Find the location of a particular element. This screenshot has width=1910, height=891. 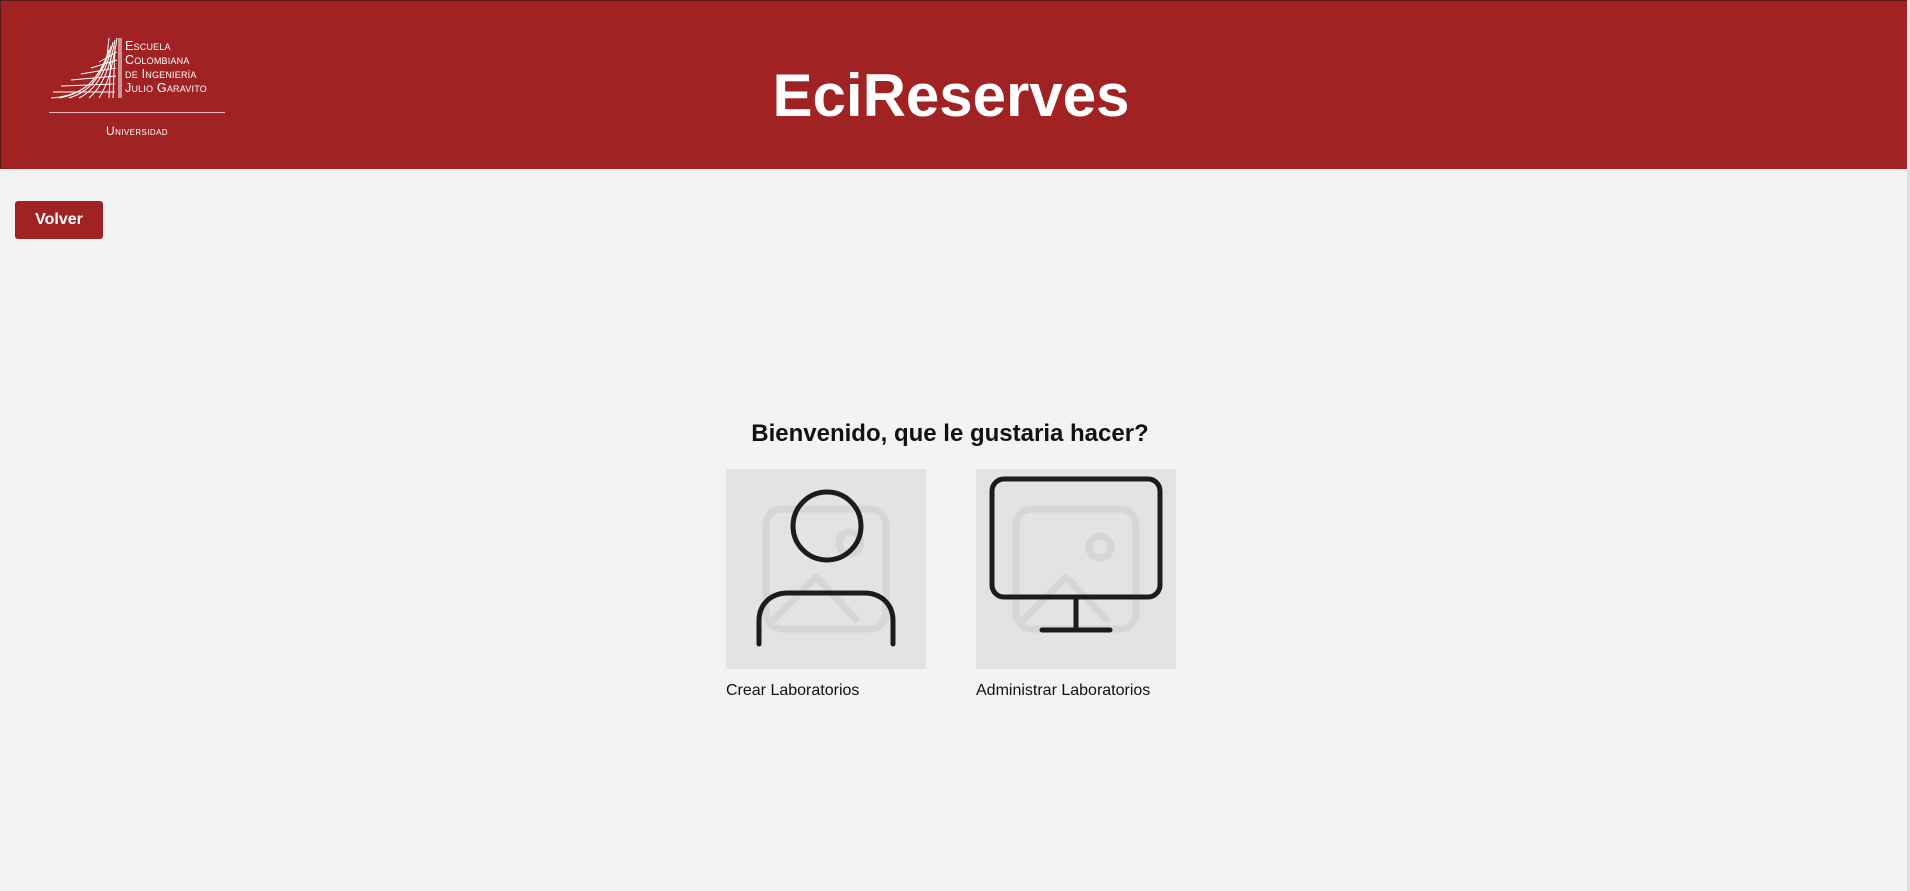

monitor-icon is located at coordinates (1076, 554).